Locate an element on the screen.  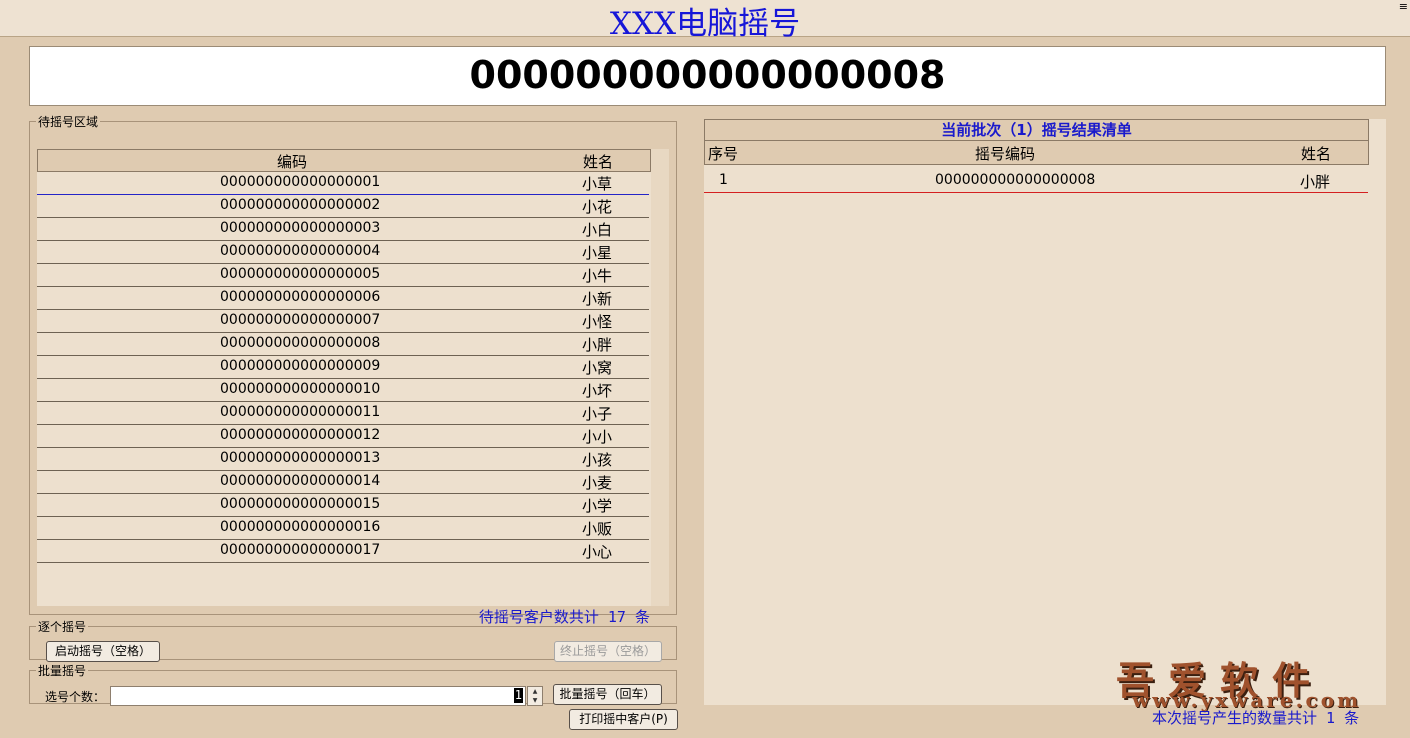
row-code: 000000000000000014 is located at coordinates (300, 481).